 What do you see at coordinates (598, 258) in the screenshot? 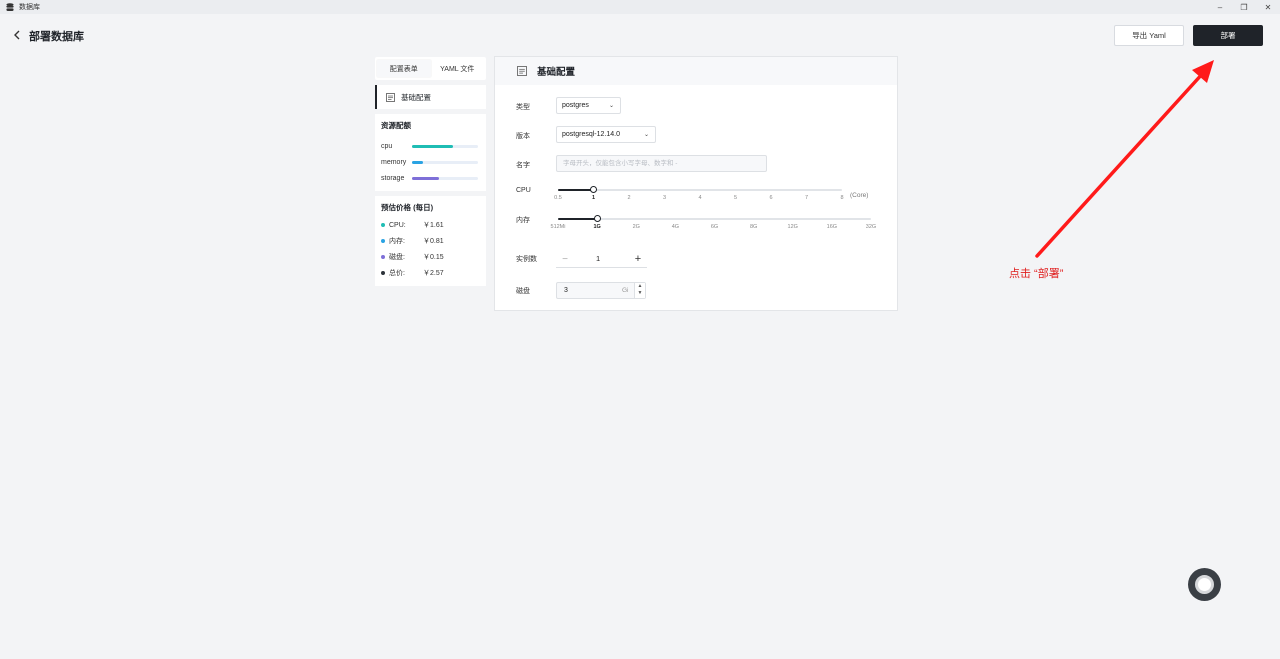
I see `replicas-value: 1` at bounding box center [598, 258].